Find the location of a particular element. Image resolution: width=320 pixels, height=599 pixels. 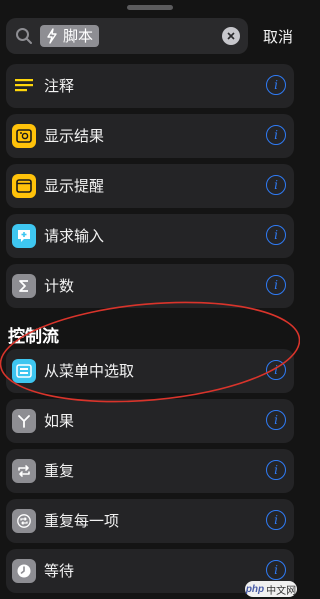

repeat-icon is located at coordinates (24, 471).